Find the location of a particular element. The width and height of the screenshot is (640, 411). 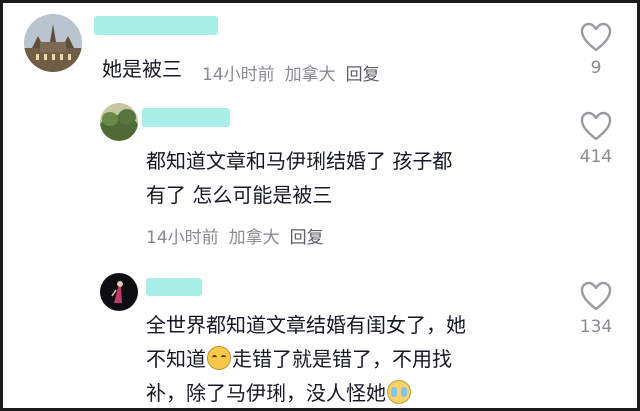

like-count: 414 is located at coordinates (596, 157).